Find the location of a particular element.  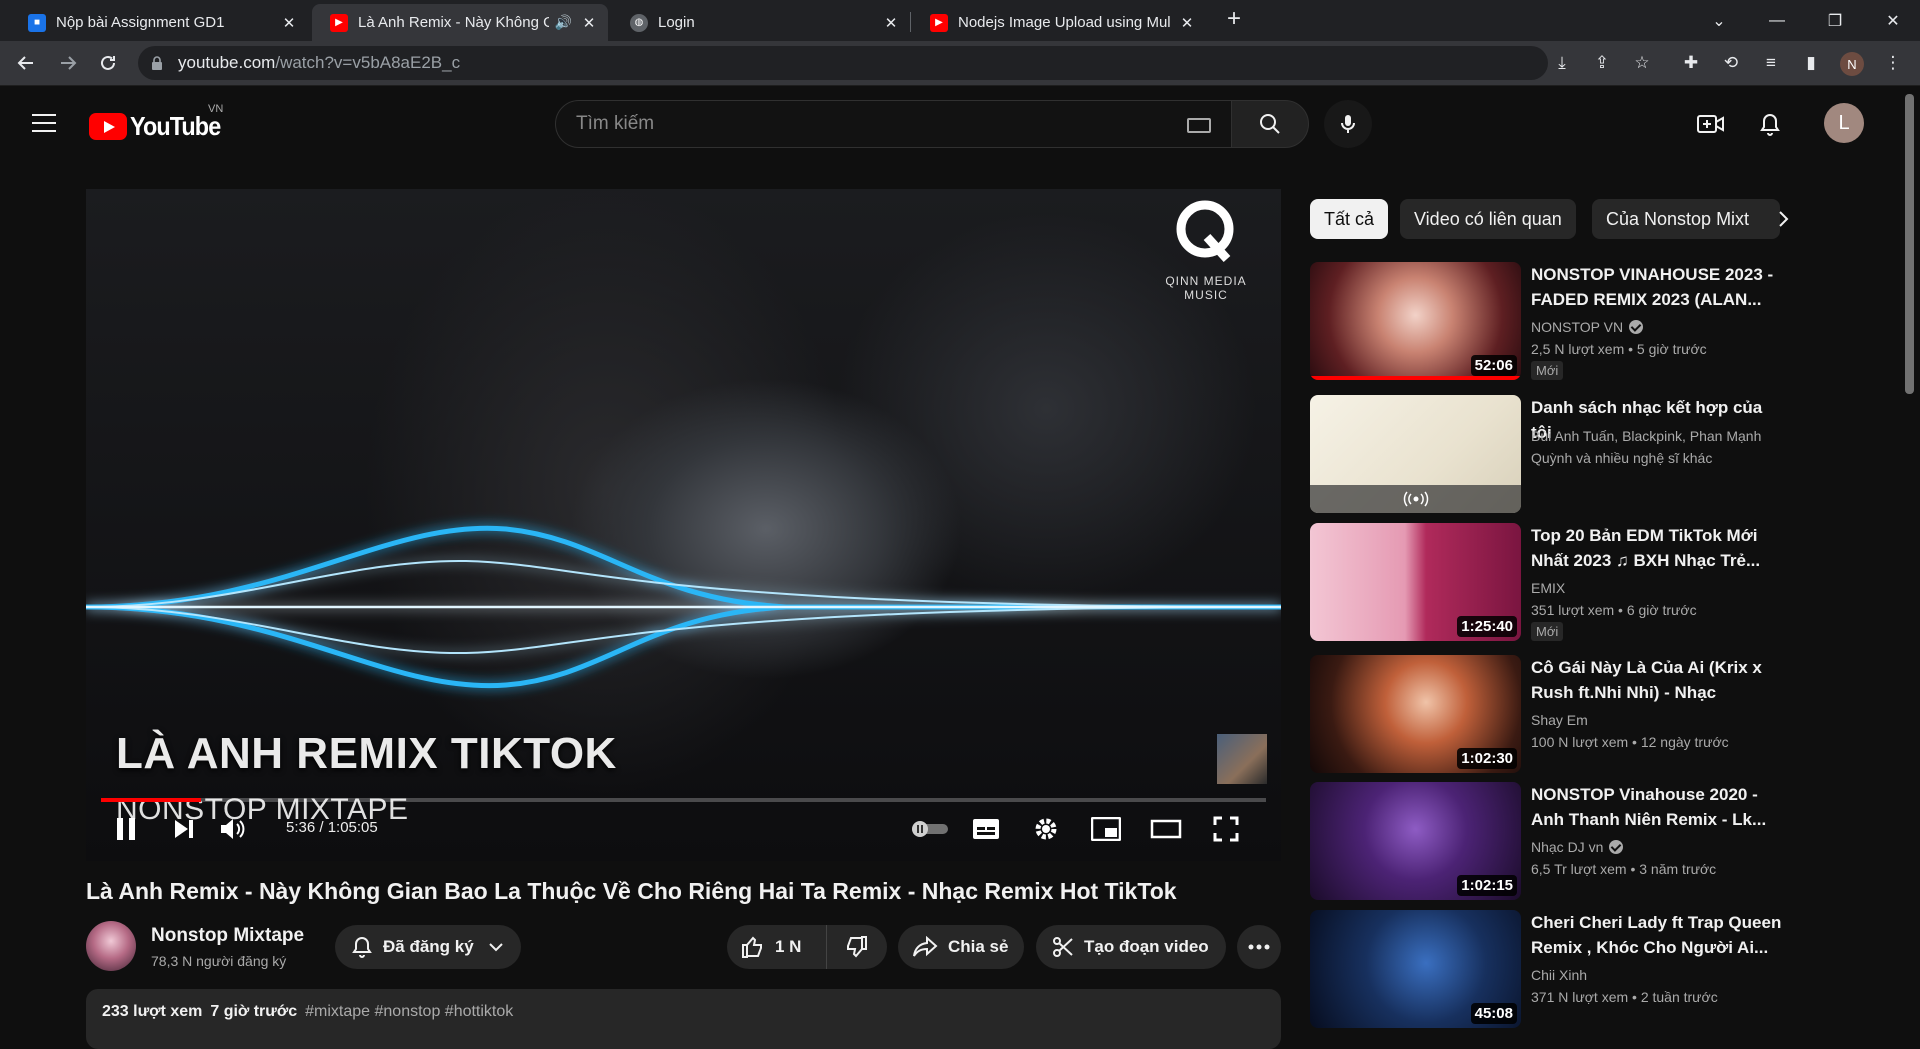

new-tab-button: + is located at coordinates (1234, 20).